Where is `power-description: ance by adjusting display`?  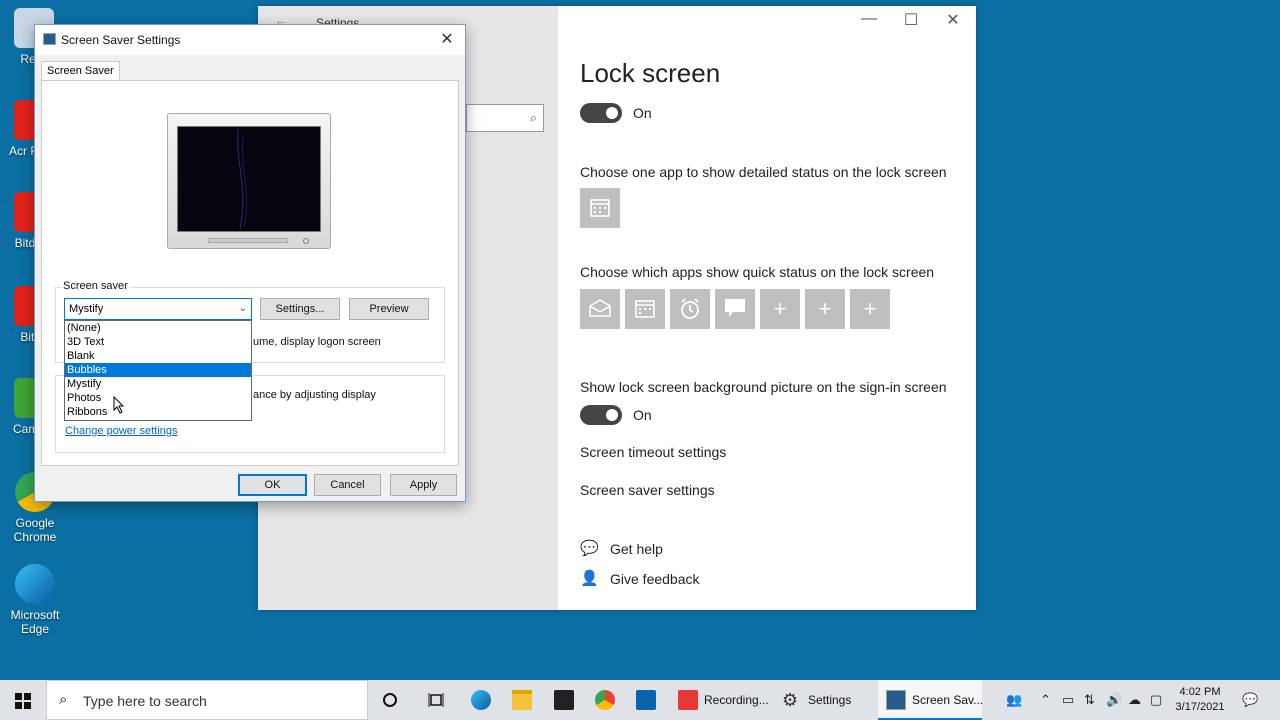
power-description: ance by adjusting display is located at coordinates (314, 395).